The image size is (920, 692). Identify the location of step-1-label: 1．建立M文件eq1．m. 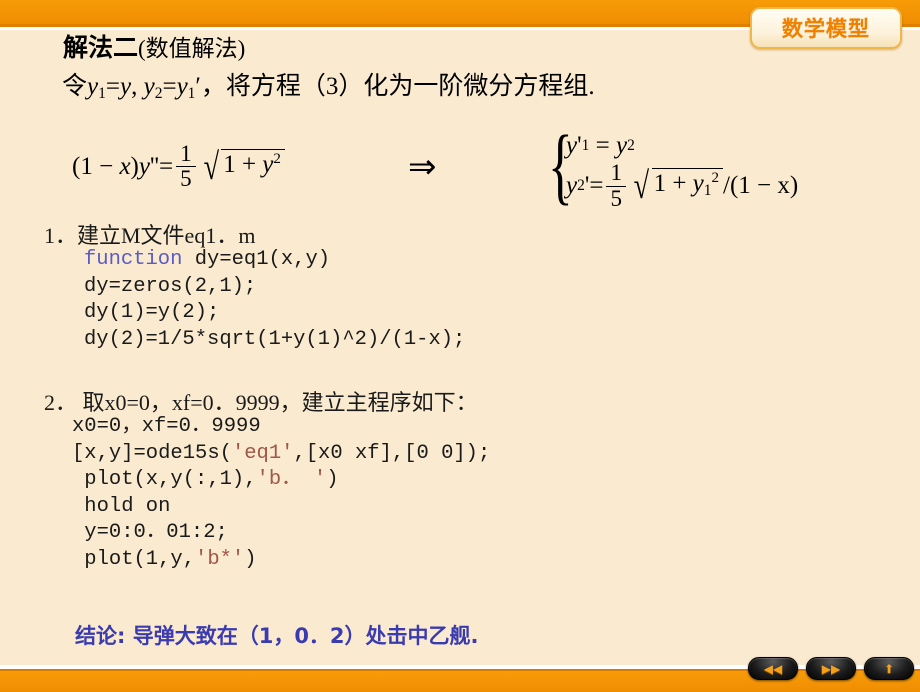
(150, 235).